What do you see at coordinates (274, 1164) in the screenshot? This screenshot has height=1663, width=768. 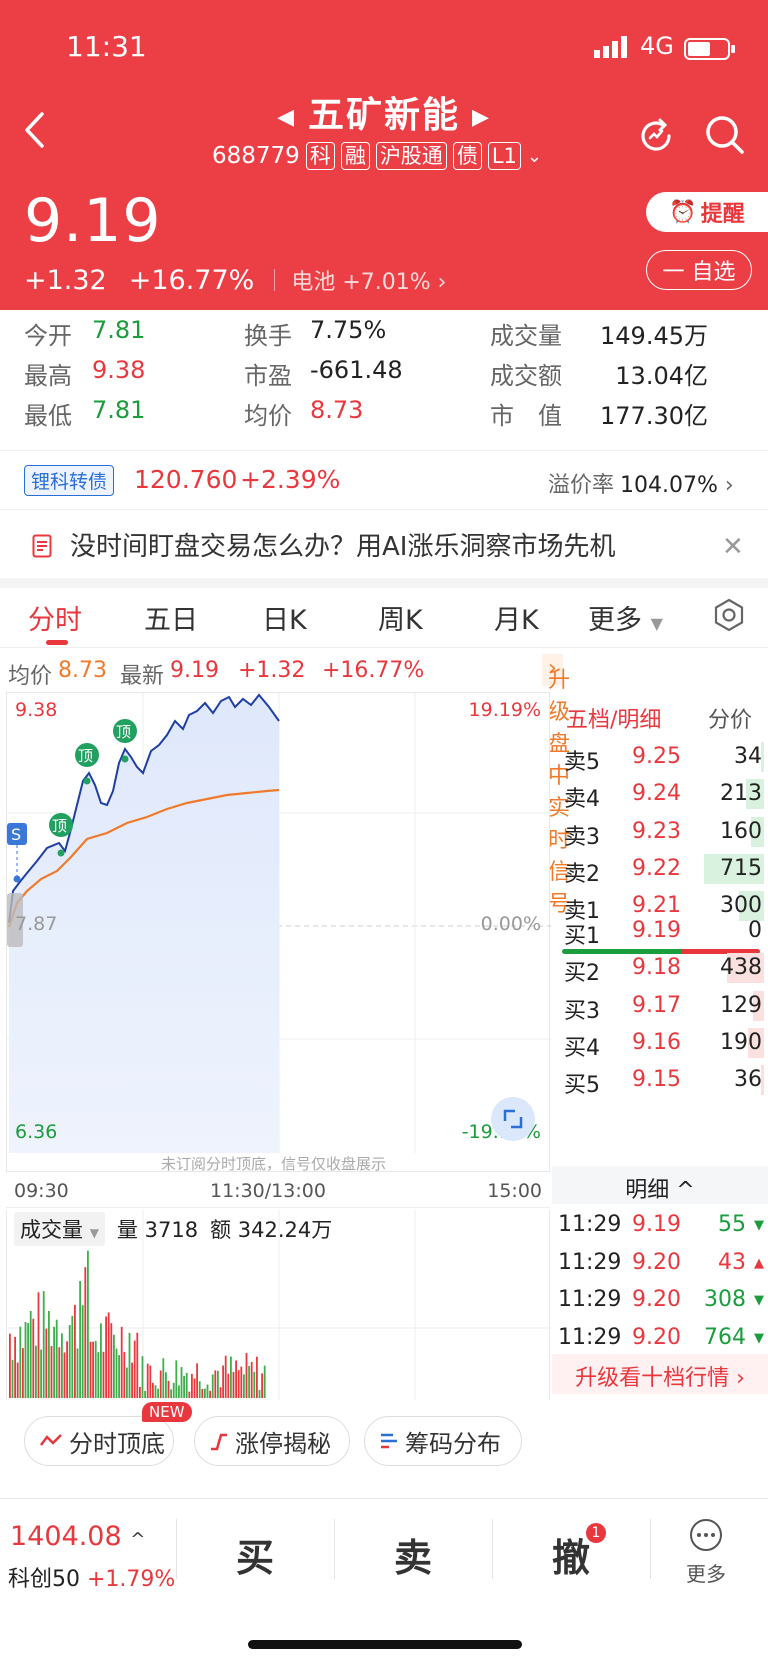 I see `chart-note: 未订阅分时顶底，信号仅收盘展示` at bounding box center [274, 1164].